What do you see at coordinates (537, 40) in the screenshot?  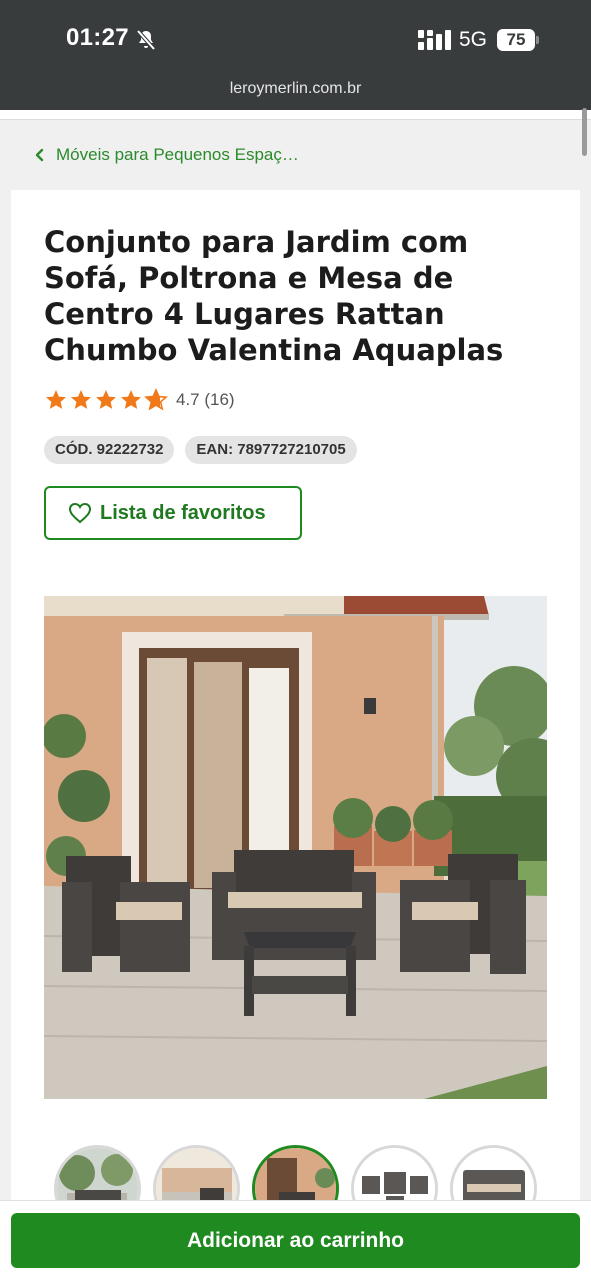 I see `battery-nub` at bounding box center [537, 40].